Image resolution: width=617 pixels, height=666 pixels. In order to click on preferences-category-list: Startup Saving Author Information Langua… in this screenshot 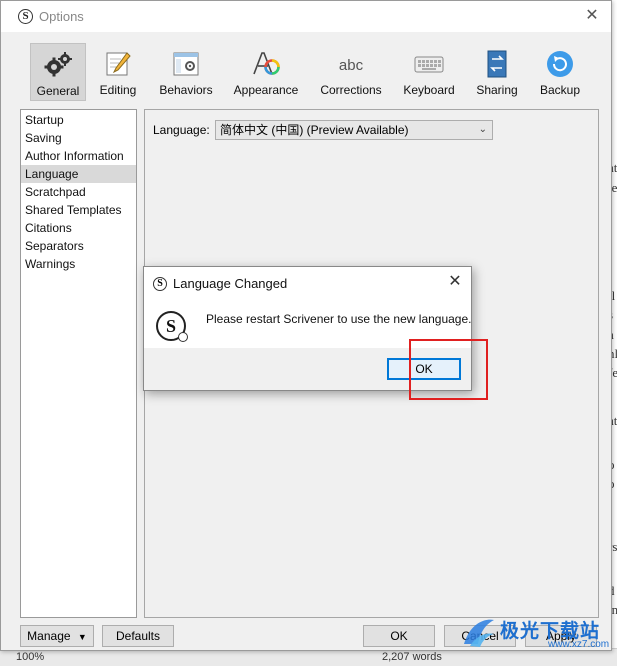, I will do `click(78, 363)`.